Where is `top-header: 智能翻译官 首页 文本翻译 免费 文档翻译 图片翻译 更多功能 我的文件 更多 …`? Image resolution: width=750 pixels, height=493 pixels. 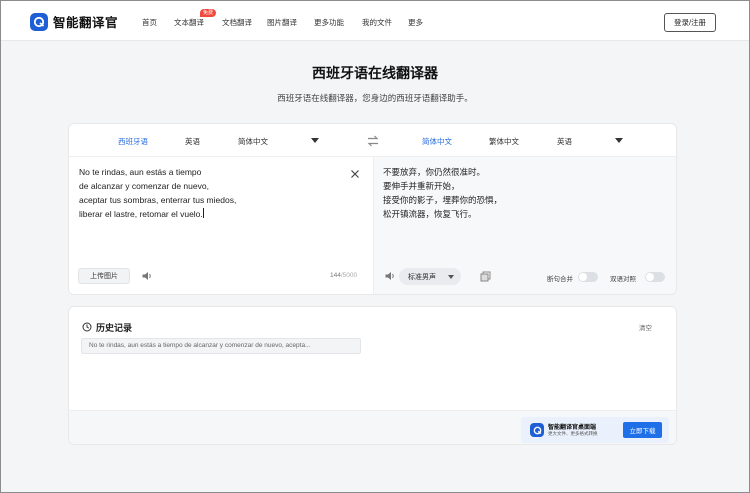 top-header: 智能翻译官 首页 文本翻译 免费 文档翻译 图片翻译 更多功能 我的文件 更多 … is located at coordinates (375, 21).